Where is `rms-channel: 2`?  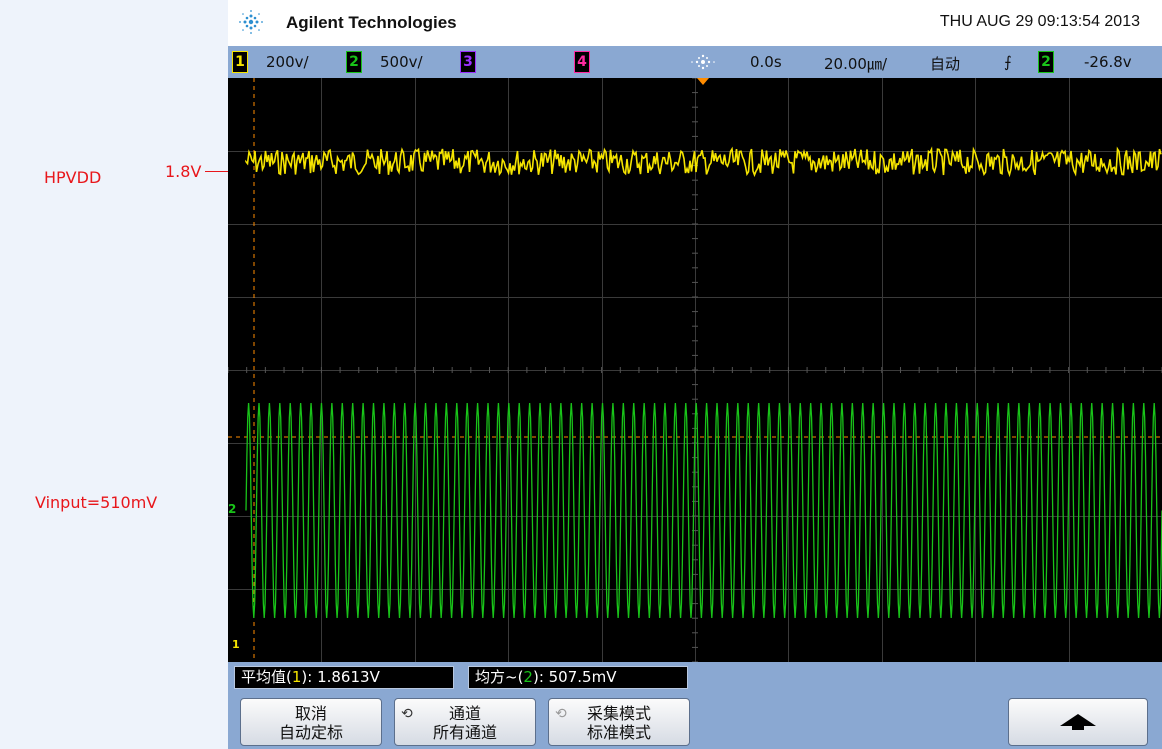 rms-channel: 2 is located at coordinates (528, 677).